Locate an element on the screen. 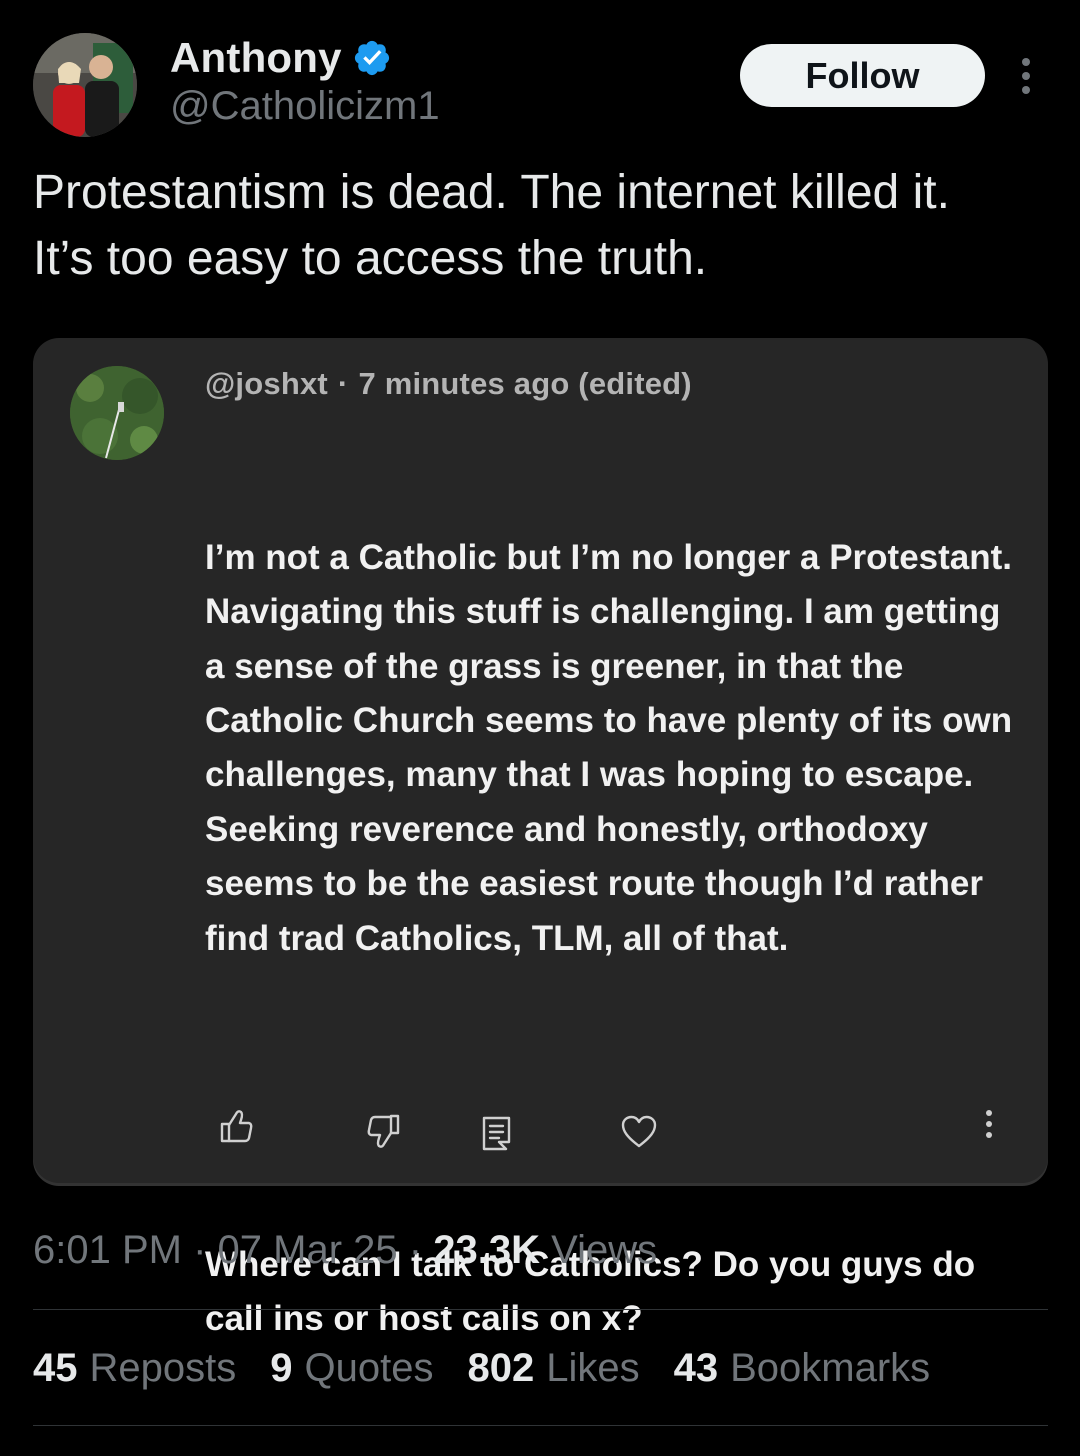 The width and height of the screenshot is (1080, 1456). thumbs-down-icon is located at coordinates (383, 1132).